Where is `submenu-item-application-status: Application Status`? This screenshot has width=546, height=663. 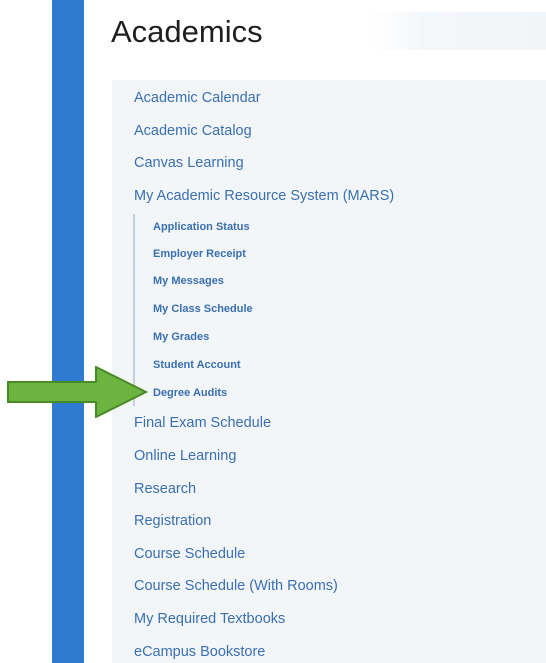
submenu-item-application-status: Application Status is located at coordinates (201, 227).